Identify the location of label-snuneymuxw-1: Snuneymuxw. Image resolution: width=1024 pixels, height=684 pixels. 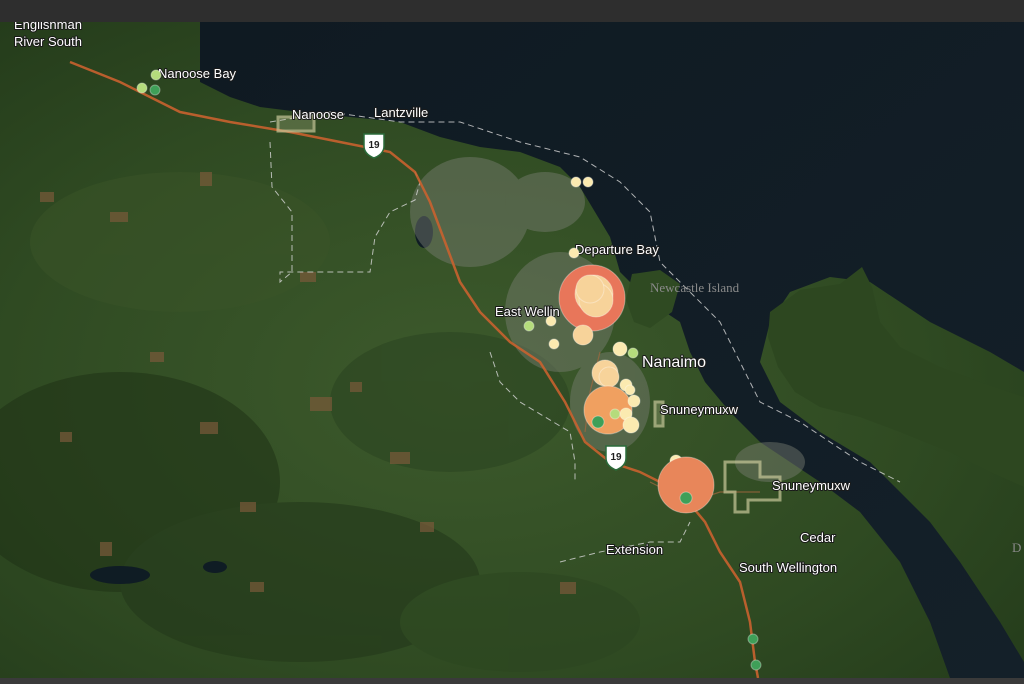
(699, 409).